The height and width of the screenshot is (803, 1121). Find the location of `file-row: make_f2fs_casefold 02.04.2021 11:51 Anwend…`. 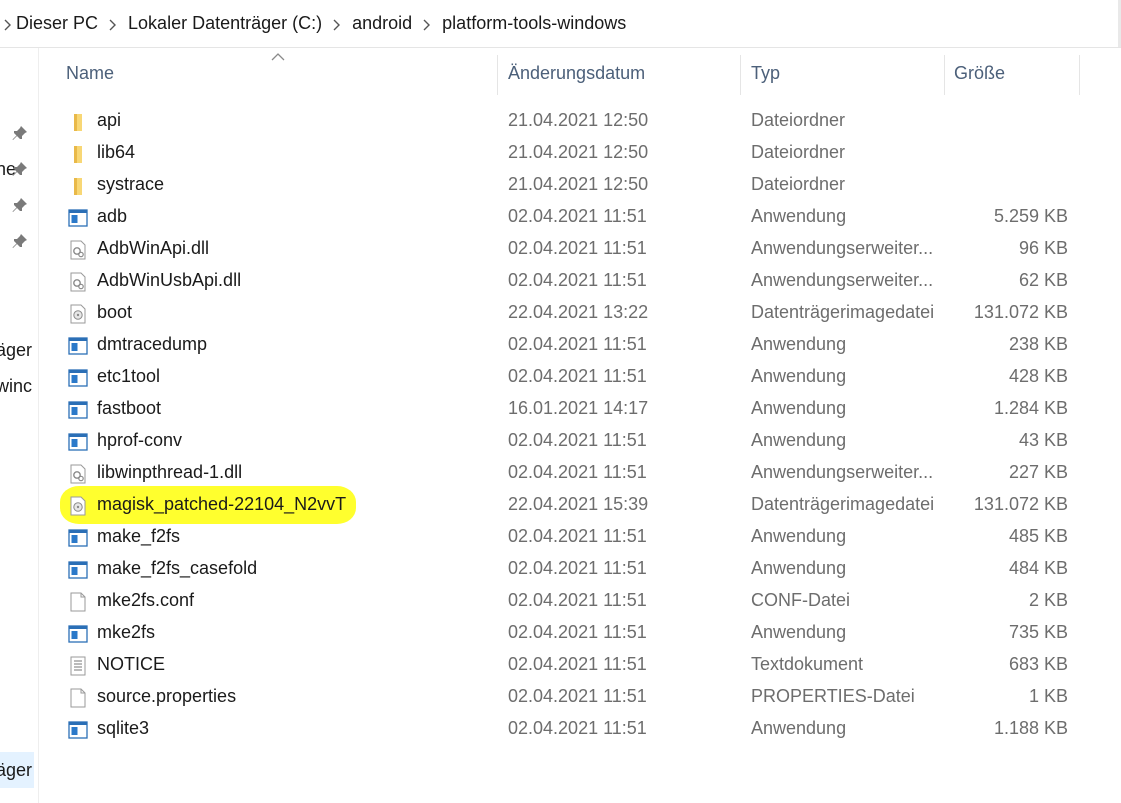

file-row: make_f2fs_casefold 02.04.2021 11:51 Anwend… is located at coordinates (580, 570).